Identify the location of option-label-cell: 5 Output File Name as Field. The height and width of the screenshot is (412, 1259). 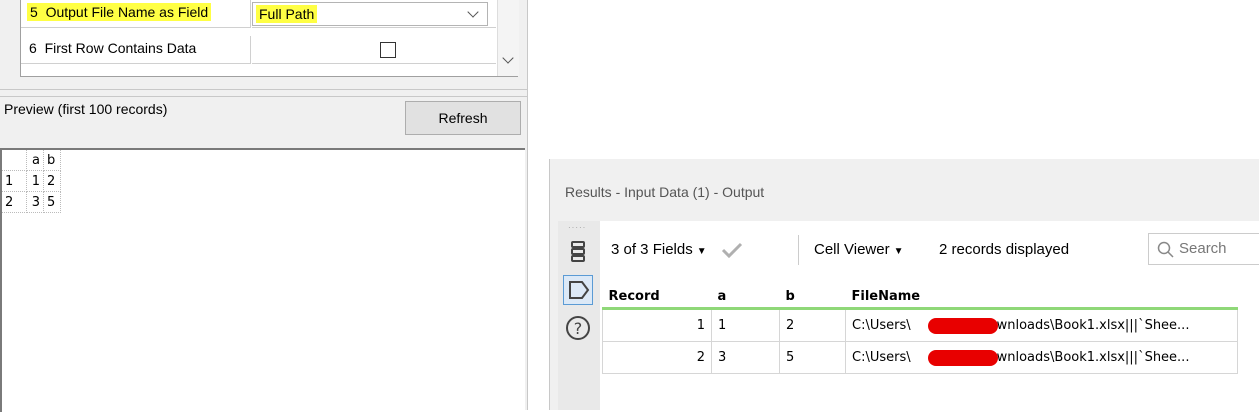
(136, 14).